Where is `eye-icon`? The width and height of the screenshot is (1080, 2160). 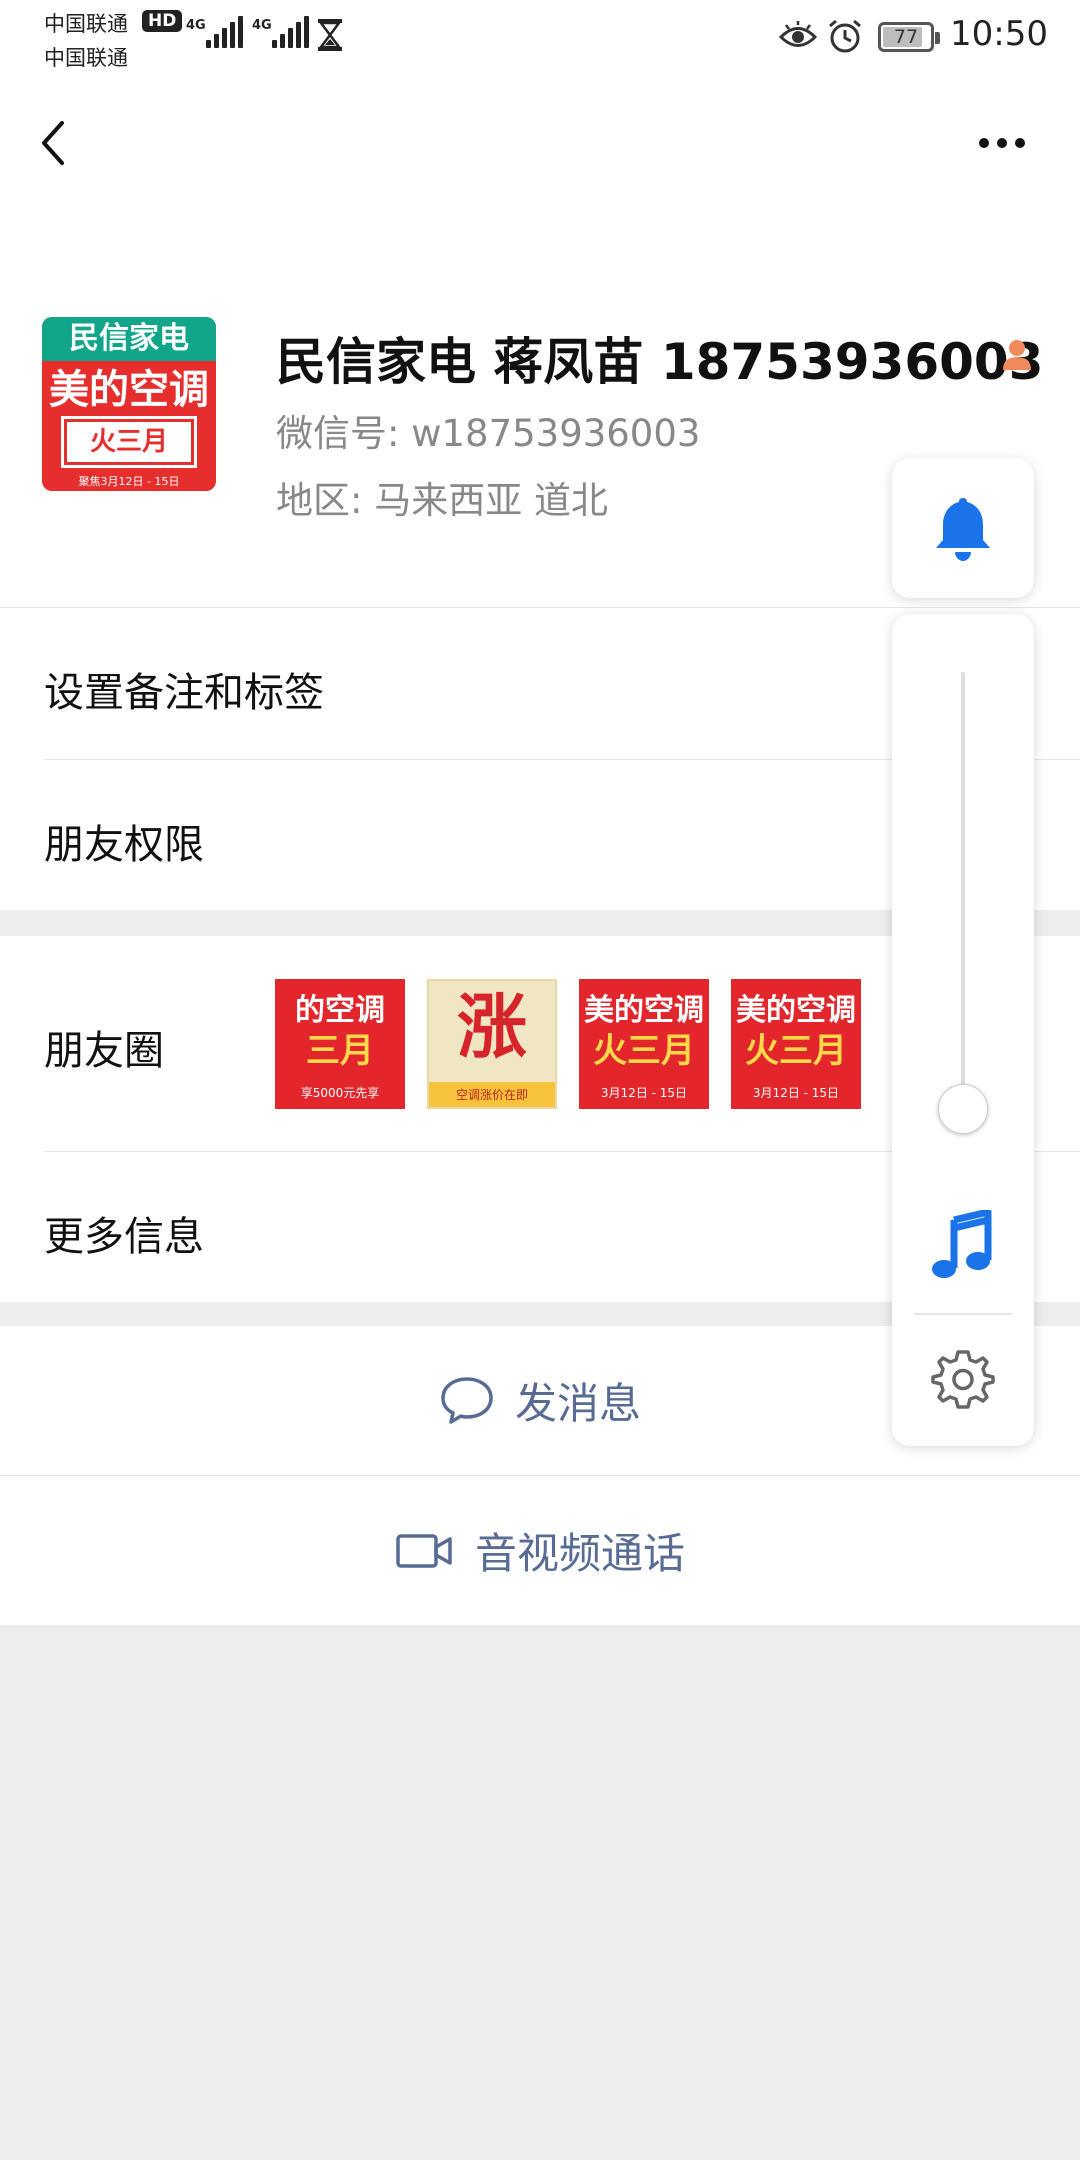
eye-icon is located at coordinates (798, 34).